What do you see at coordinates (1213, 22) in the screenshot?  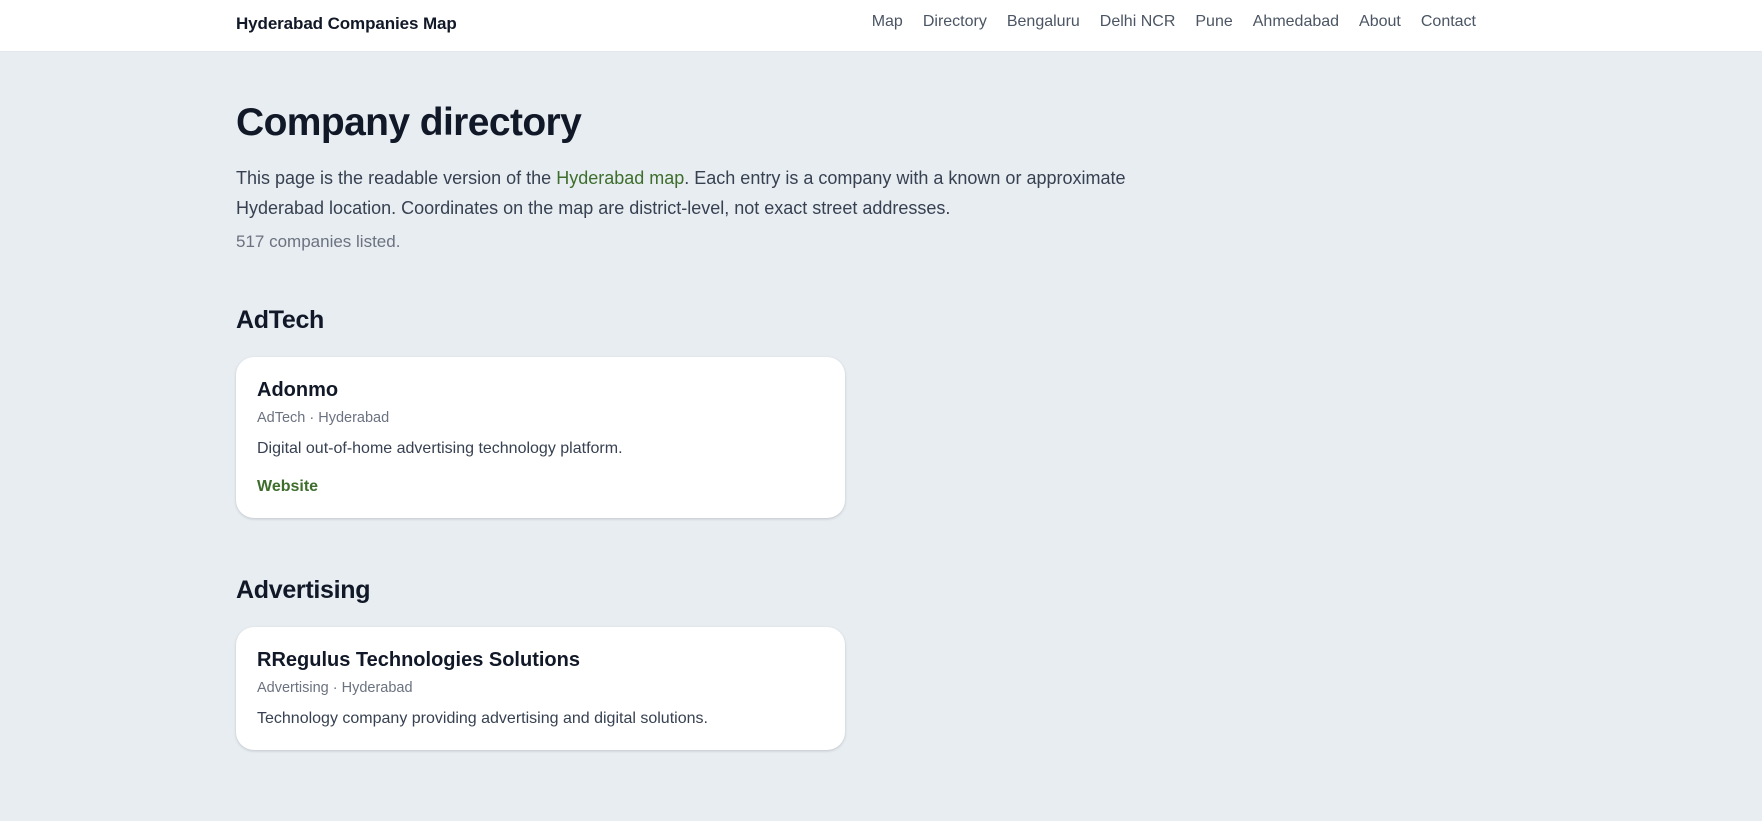 I see `nav-link-pune: Pune` at bounding box center [1213, 22].